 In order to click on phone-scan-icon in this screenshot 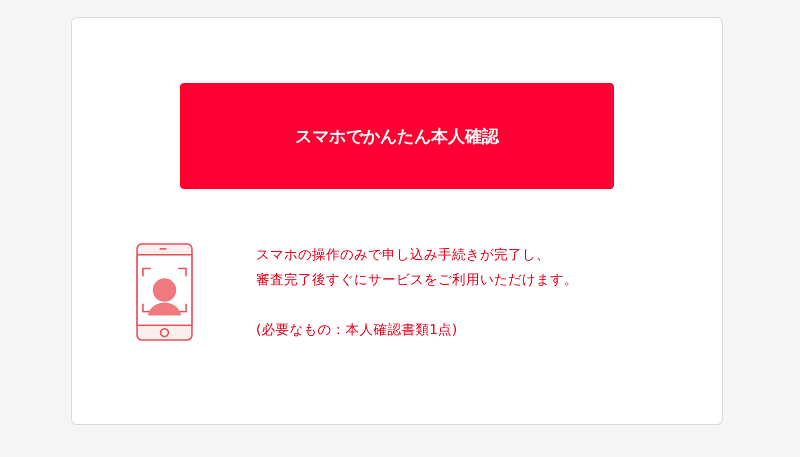, I will do `click(164, 292)`.